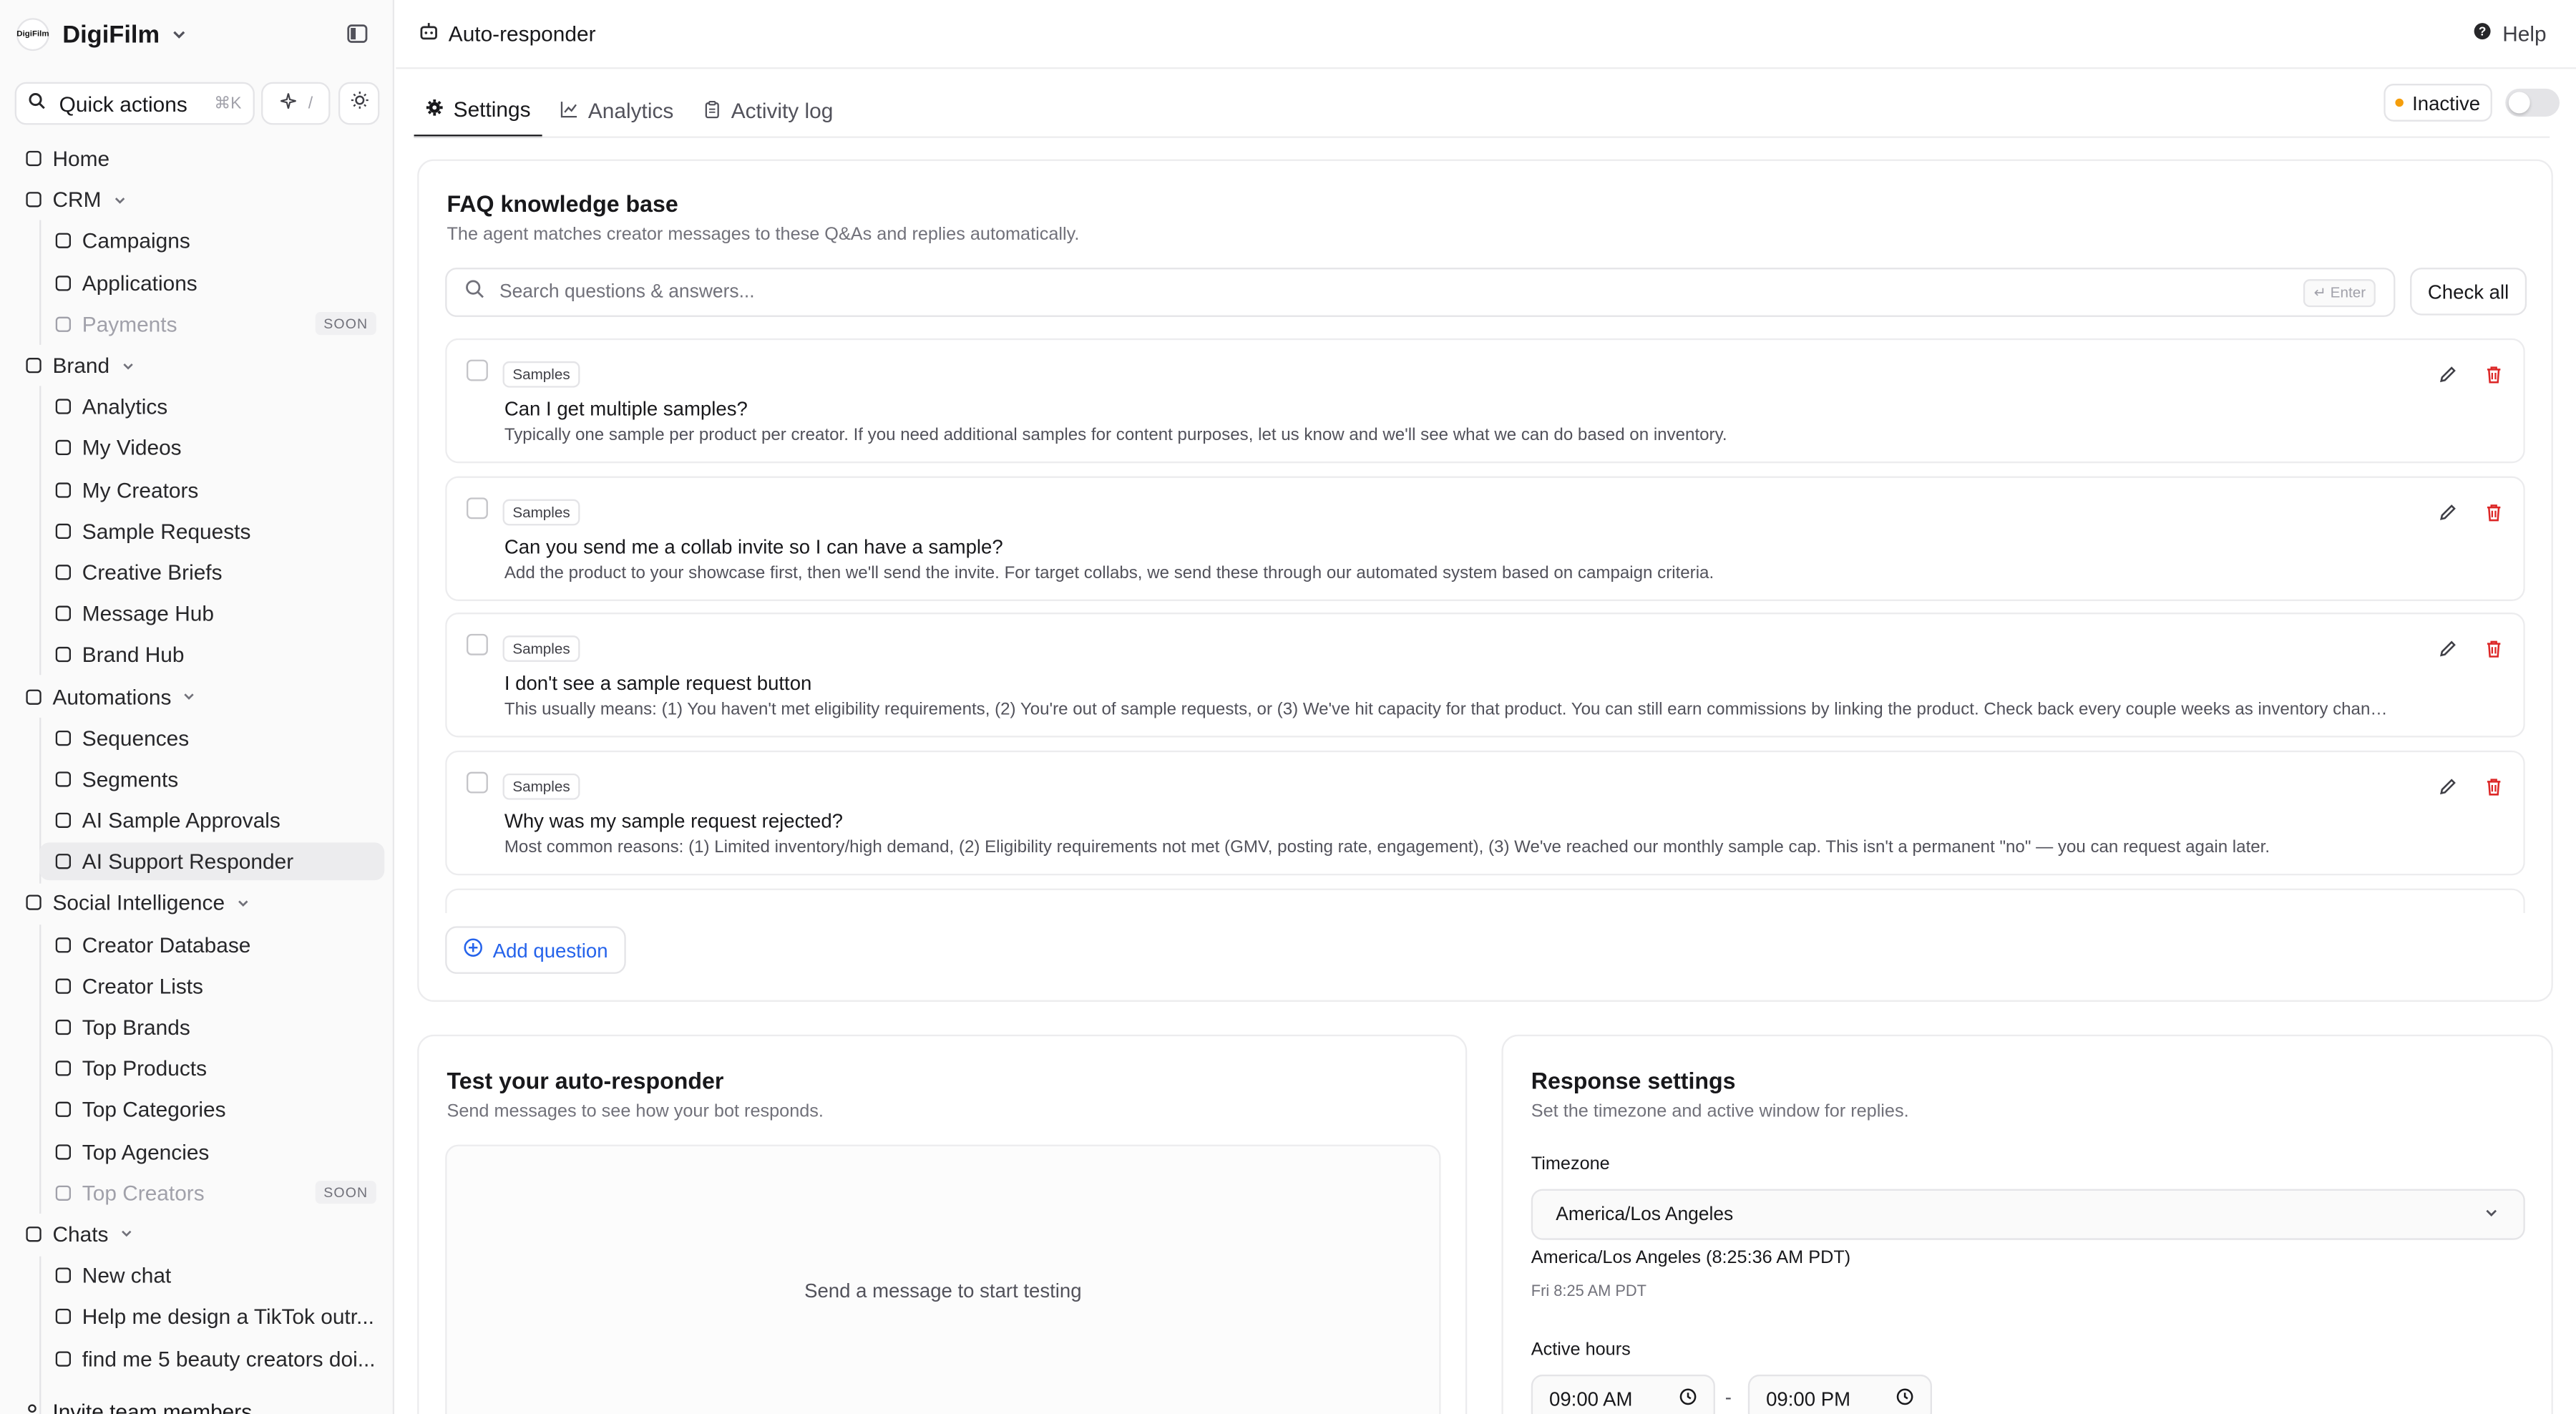 Image resolution: width=2576 pixels, height=1414 pixels. I want to click on sidebar-item-label: Sample Requests, so click(166, 531).